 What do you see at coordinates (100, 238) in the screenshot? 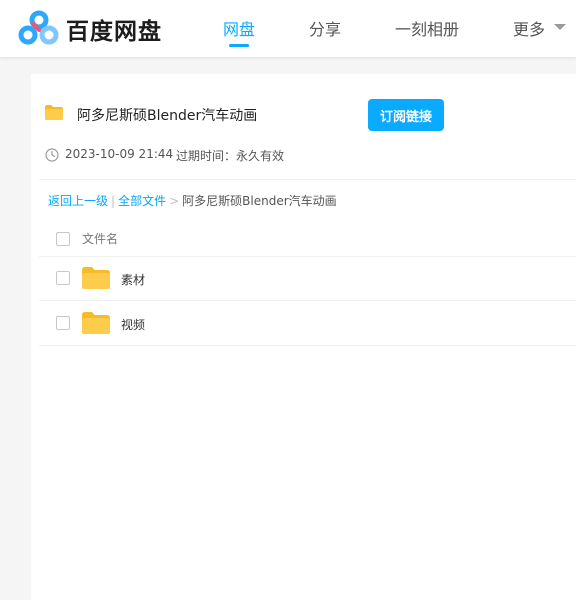
I see `column-header-filename: 文件名` at bounding box center [100, 238].